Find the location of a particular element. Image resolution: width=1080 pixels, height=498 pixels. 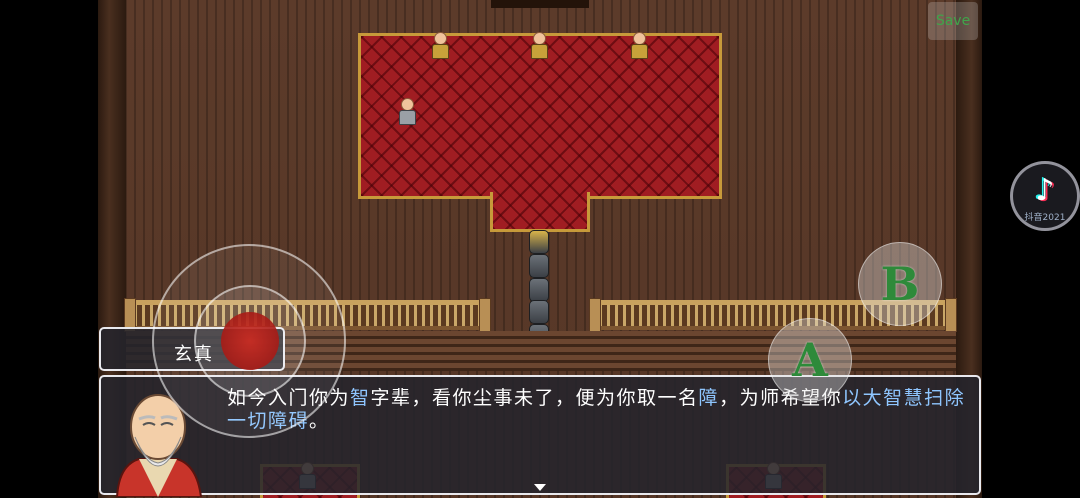

dialog-highlight-text: 障 is located at coordinates (709, 398).